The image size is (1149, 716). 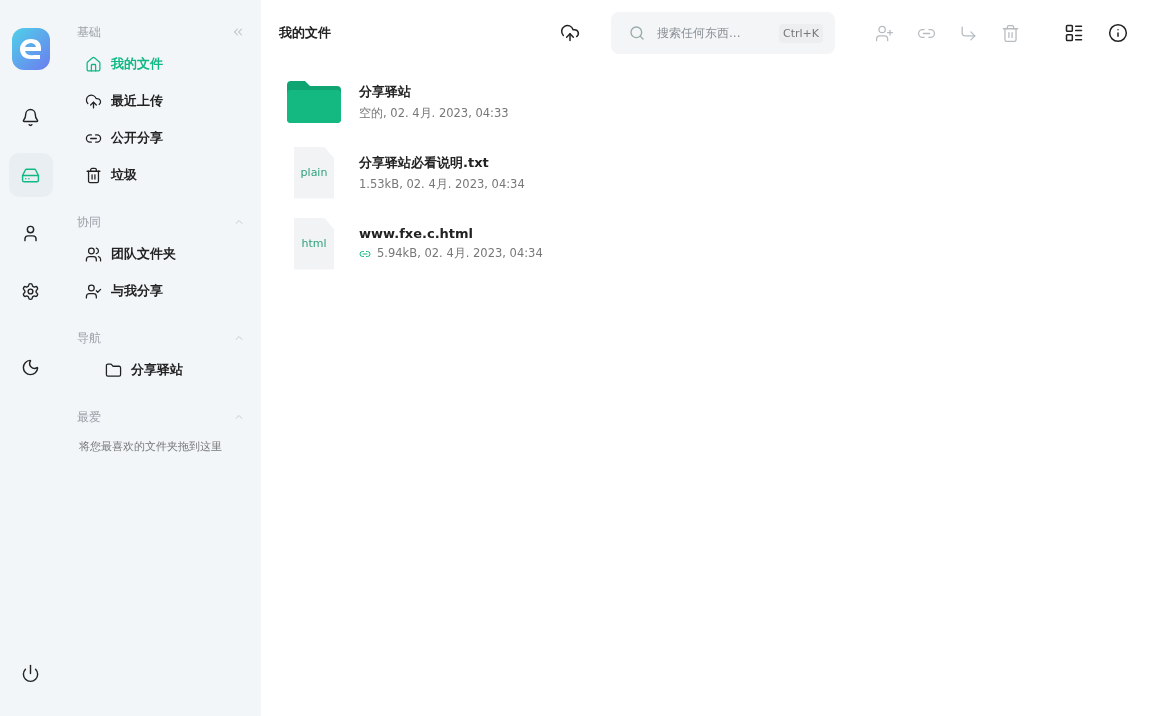 I want to click on file-row: 分享驿站 空的, 02. 4月. 2023, 04:33, so click(x=705, y=101).